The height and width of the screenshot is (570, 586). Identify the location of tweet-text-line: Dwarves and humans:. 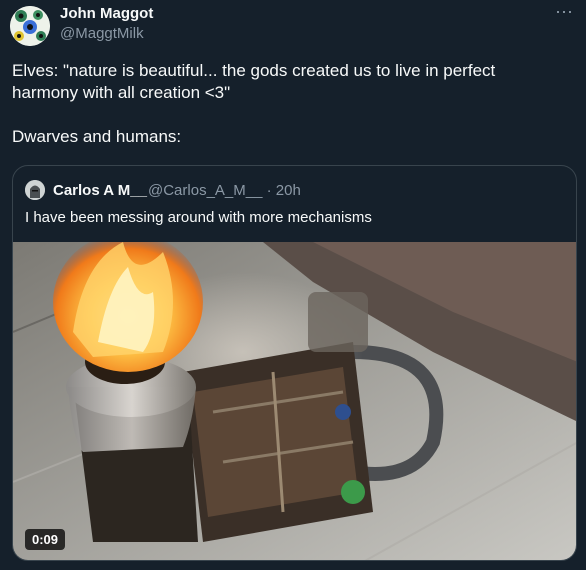
(97, 136).